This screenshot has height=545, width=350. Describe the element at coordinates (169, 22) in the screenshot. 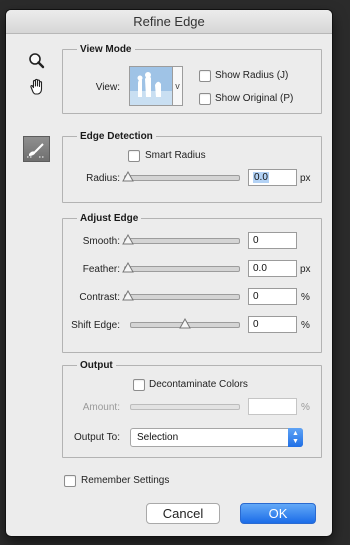

I see `window-title: Refine Edge` at that location.